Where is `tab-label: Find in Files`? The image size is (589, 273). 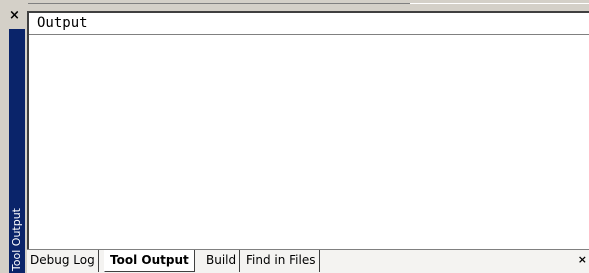
tab-label: Find in Files is located at coordinates (281, 260).